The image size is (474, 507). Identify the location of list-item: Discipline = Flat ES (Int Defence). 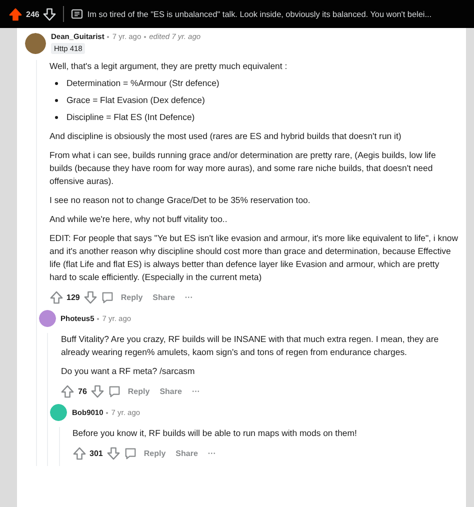
(130, 117).